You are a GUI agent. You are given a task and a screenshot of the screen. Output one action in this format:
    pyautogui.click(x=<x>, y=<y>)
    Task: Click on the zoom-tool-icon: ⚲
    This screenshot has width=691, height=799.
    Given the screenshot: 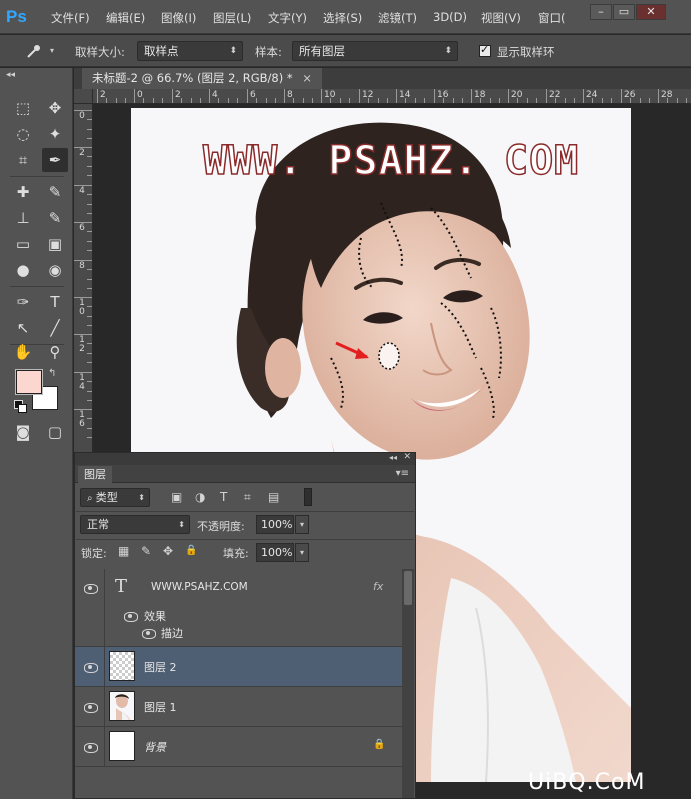 What is the action you would take?
    pyautogui.click(x=55, y=352)
    